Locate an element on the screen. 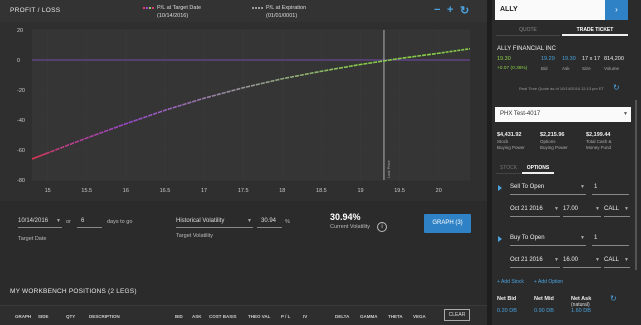  info-icon: i is located at coordinates (382, 227).